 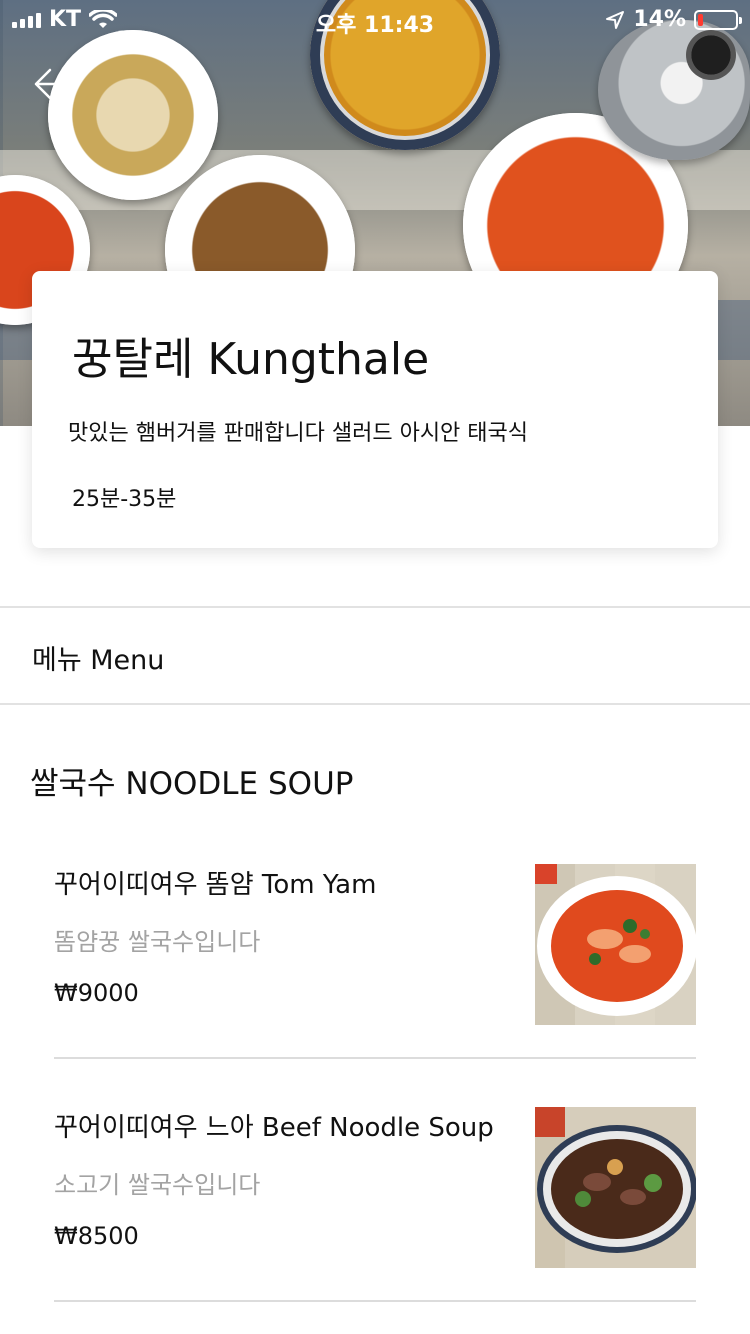 What do you see at coordinates (659, 19) in the screenshot?
I see `battery-percent: 14%` at bounding box center [659, 19].